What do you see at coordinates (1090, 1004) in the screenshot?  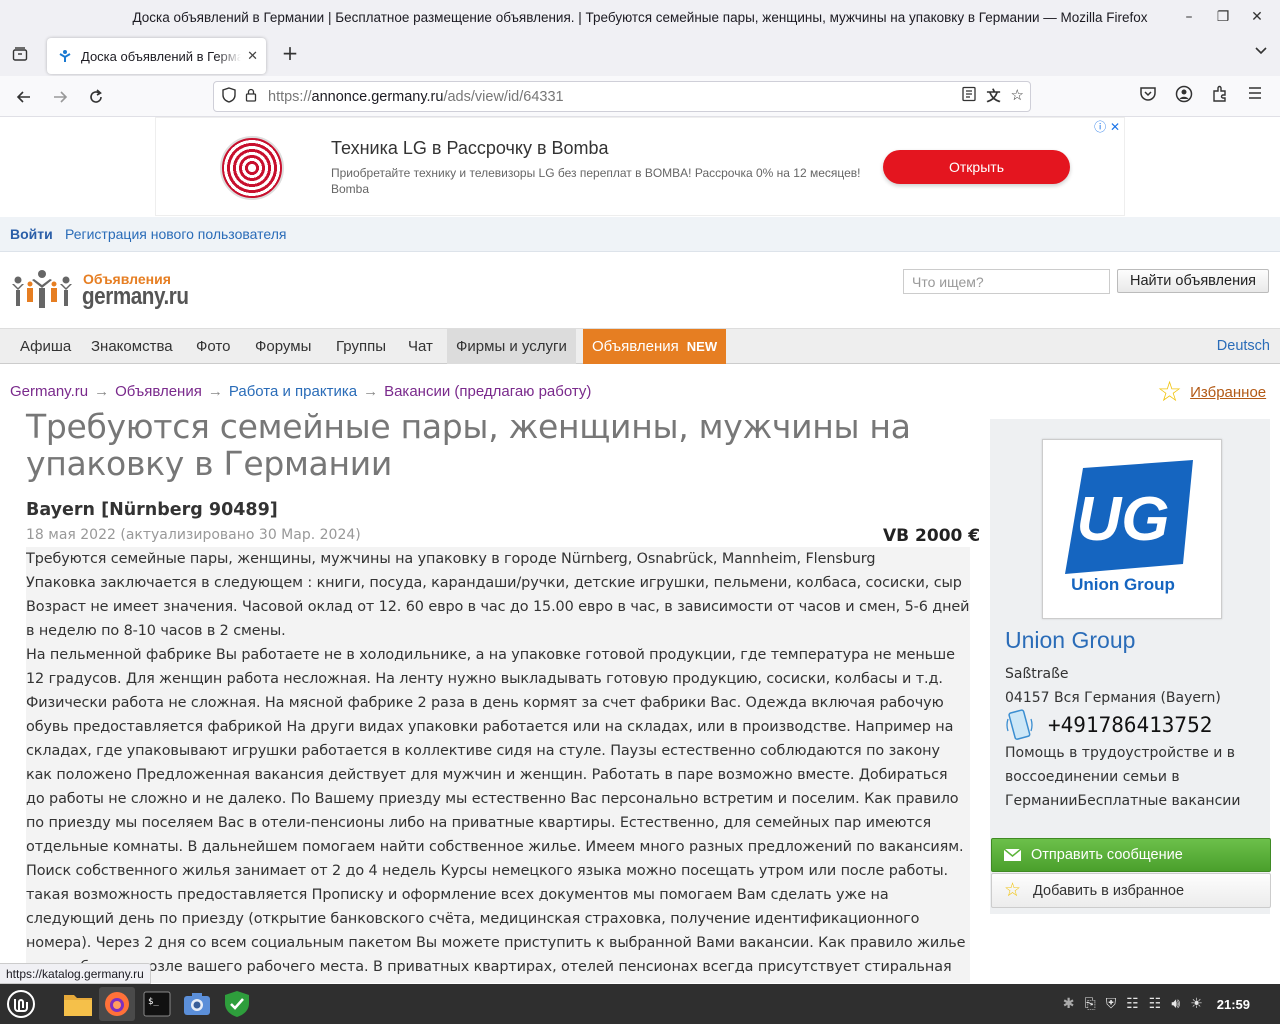 I see `clipboard-icon: ⎘` at bounding box center [1090, 1004].